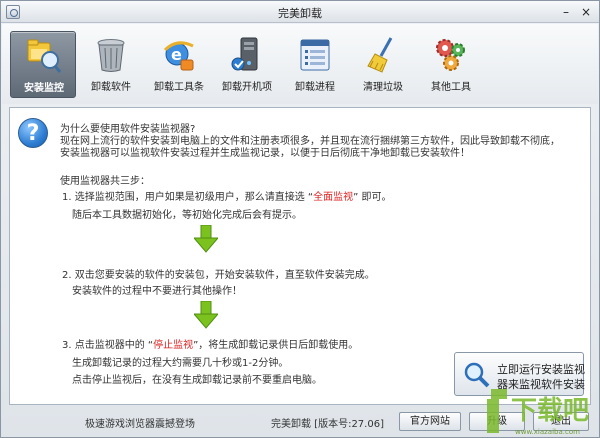 The height and width of the screenshot is (438, 600). What do you see at coordinates (105, 181) in the screenshot?
I see `steps-heading: 使用监视器共三步：` at bounding box center [105, 181].